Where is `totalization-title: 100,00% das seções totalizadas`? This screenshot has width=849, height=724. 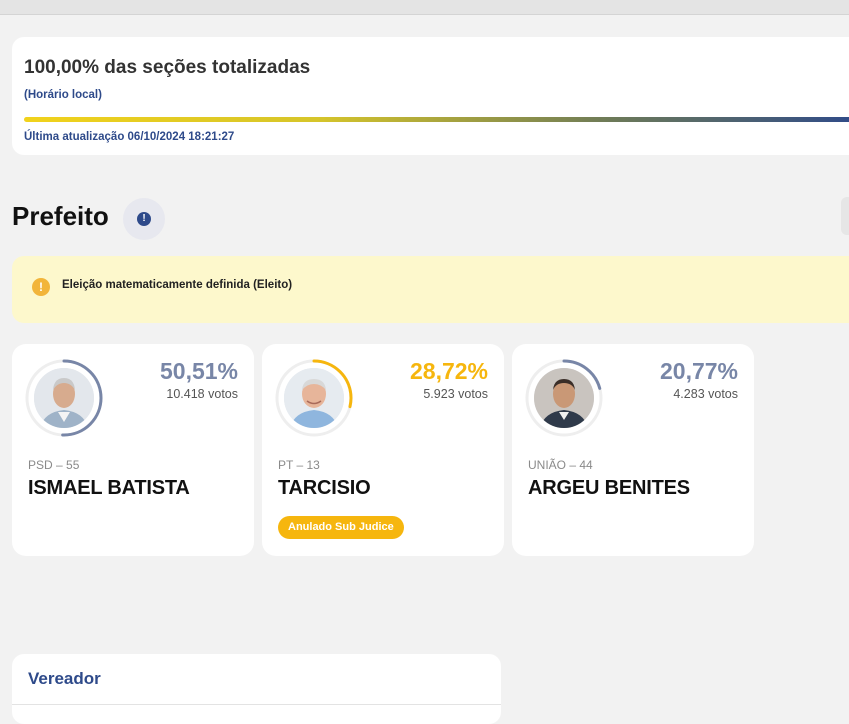 totalization-title: 100,00% das seções totalizadas is located at coordinates (167, 67).